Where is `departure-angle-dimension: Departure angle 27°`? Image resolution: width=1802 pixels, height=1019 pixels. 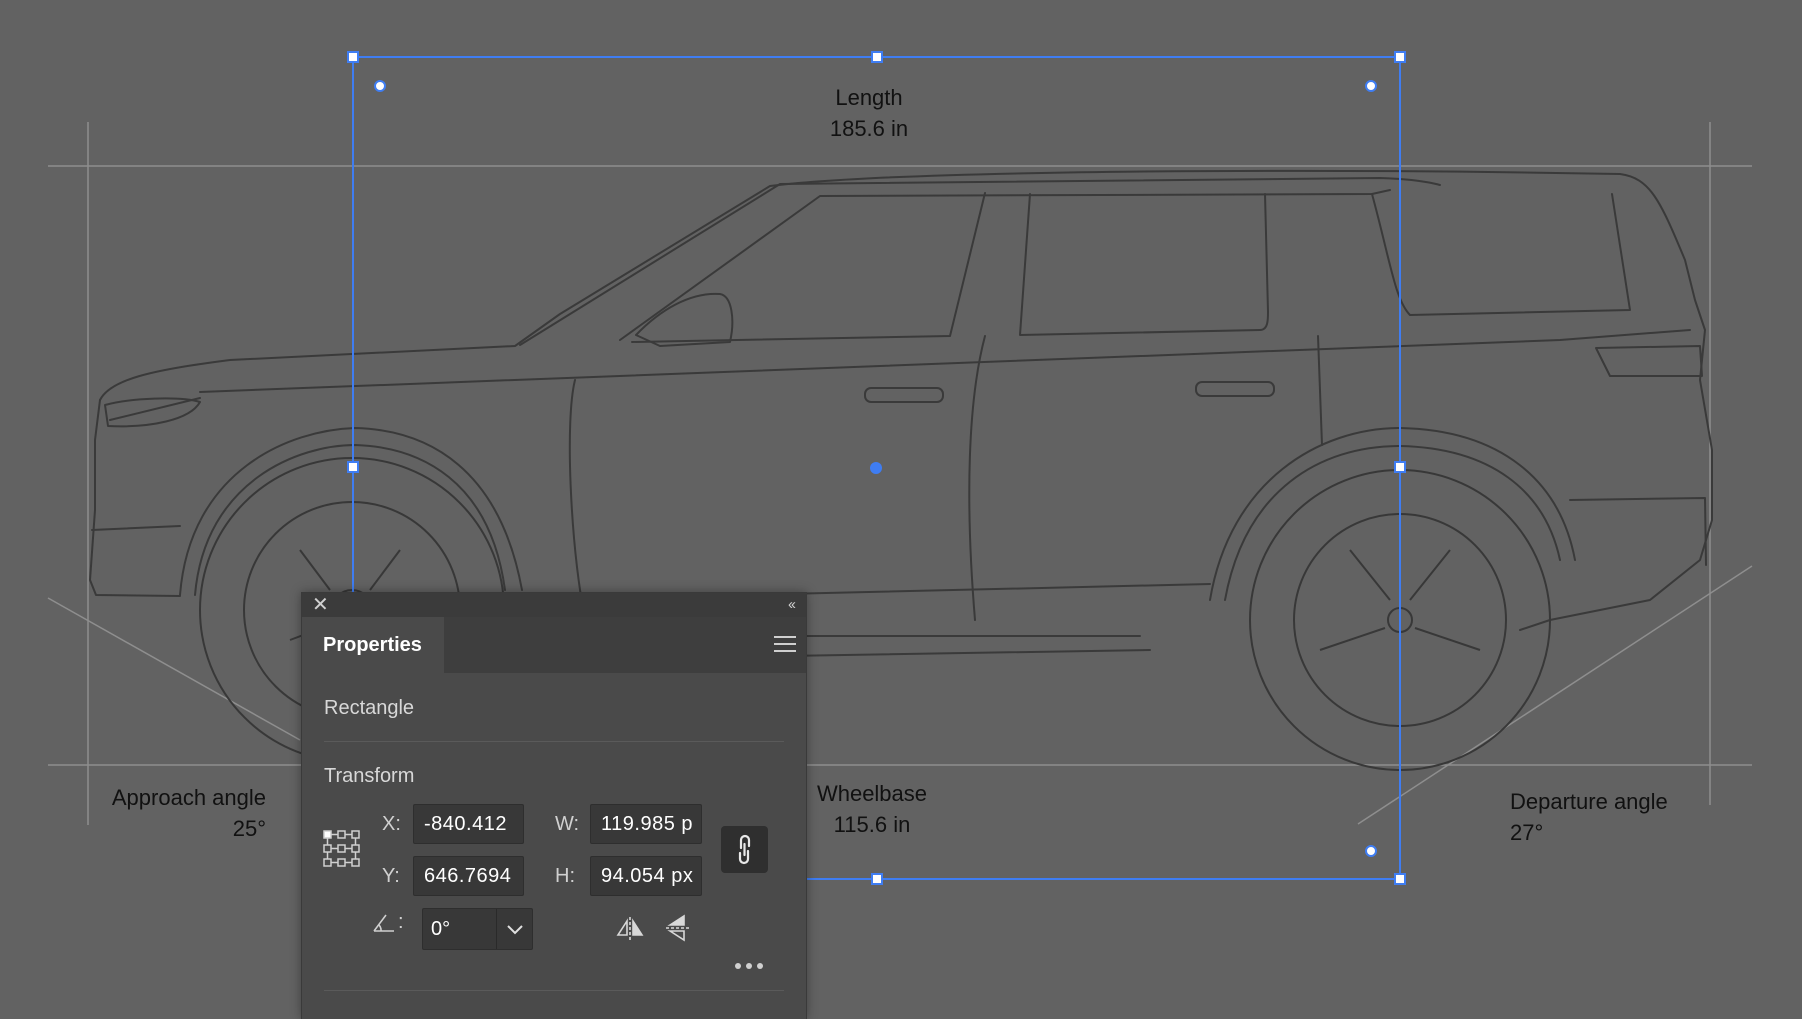
departure-angle-dimension: Departure angle 27° is located at coordinates (1600, 817).